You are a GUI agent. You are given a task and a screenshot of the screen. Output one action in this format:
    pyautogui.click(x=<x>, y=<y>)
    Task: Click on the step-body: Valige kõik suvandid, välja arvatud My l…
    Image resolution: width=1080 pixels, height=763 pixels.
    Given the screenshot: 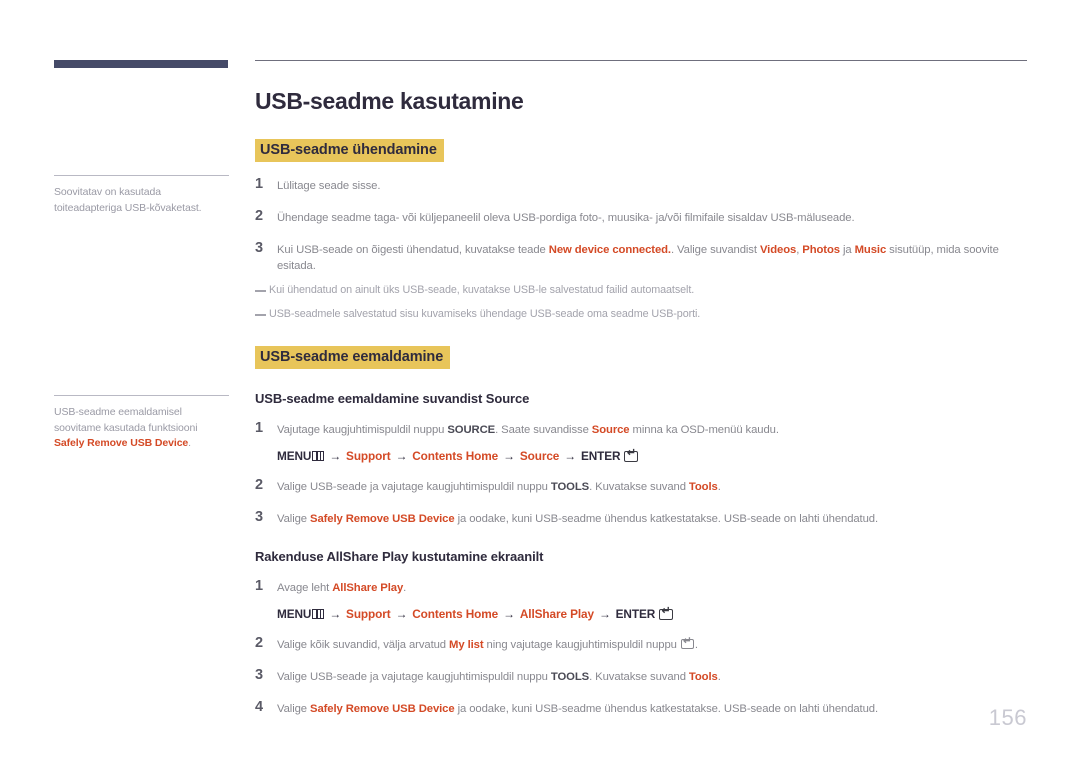 What is the action you would take?
    pyautogui.click(x=652, y=644)
    